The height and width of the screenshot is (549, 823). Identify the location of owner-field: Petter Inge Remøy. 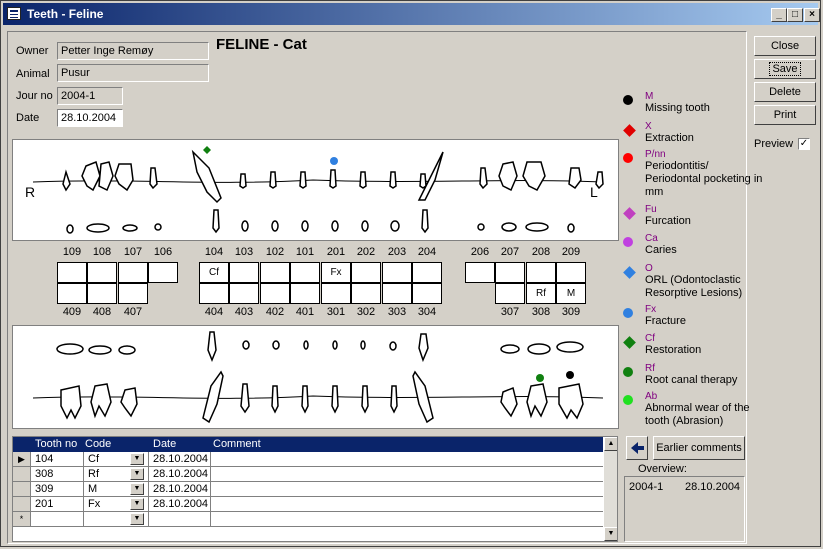
(133, 51).